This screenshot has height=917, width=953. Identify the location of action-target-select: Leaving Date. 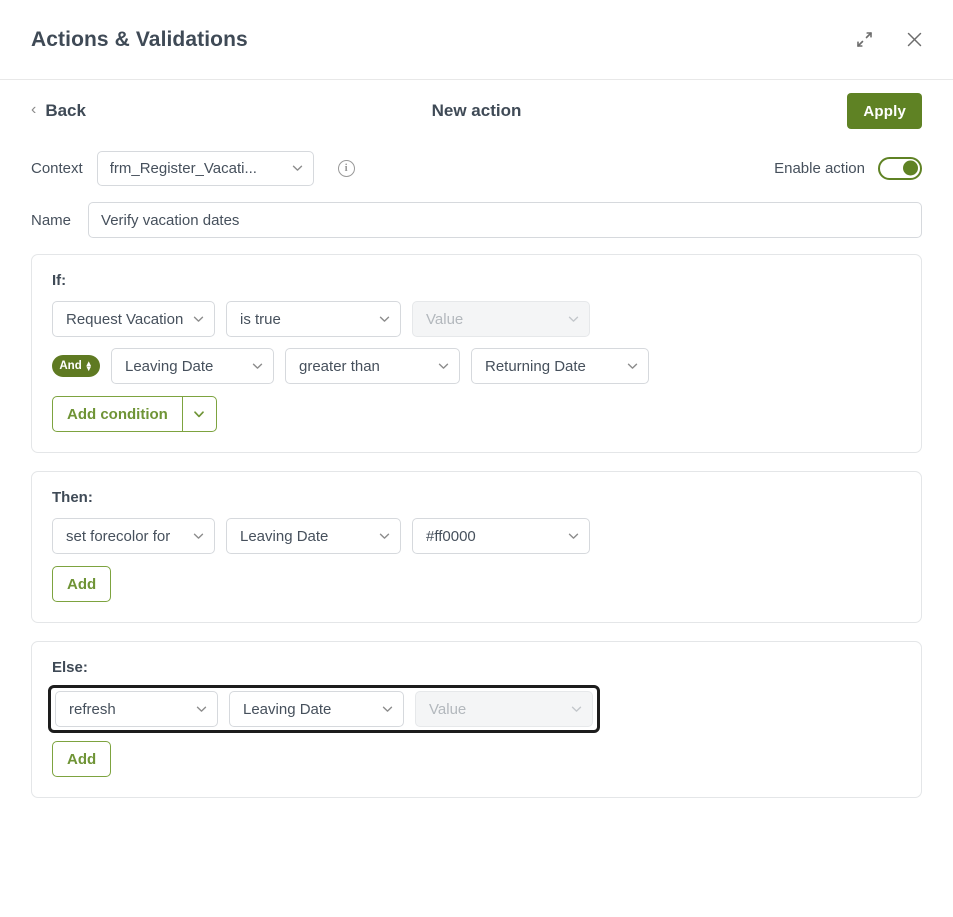
(313, 536).